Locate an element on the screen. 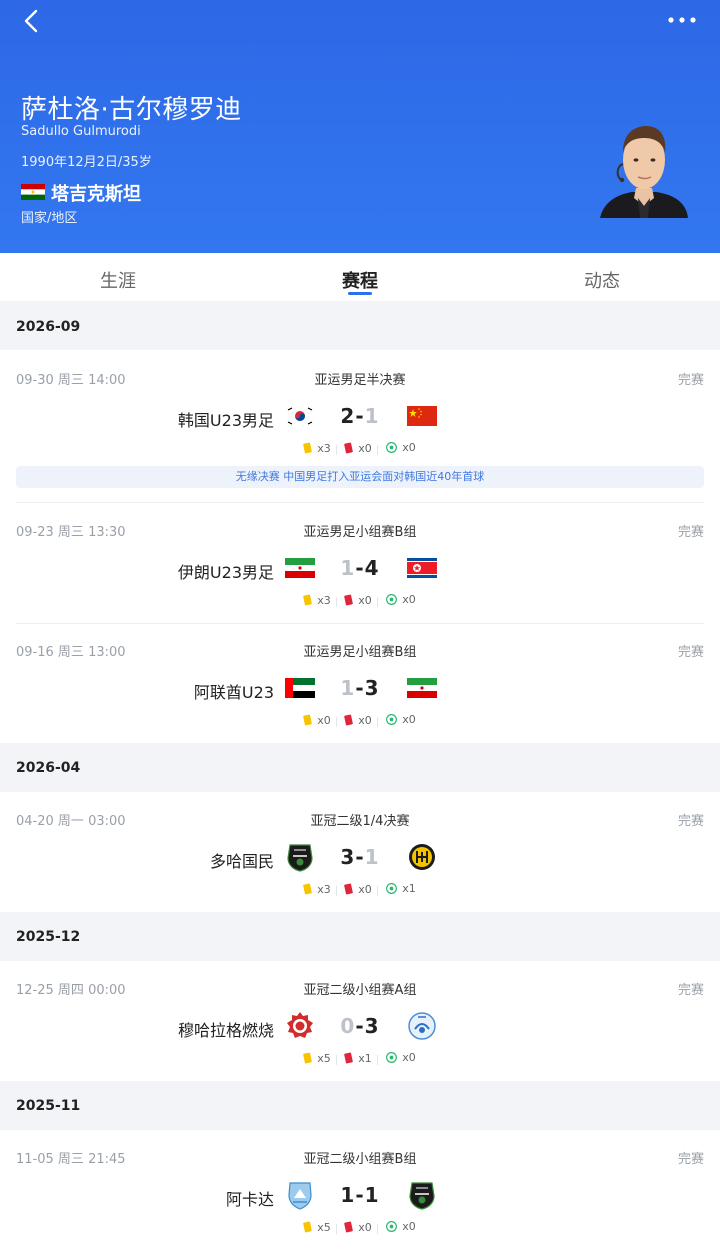 The width and height of the screenshot is (720, 1252). match-competition: 亚运男足半决赛 is located at coordinates (360, 380).